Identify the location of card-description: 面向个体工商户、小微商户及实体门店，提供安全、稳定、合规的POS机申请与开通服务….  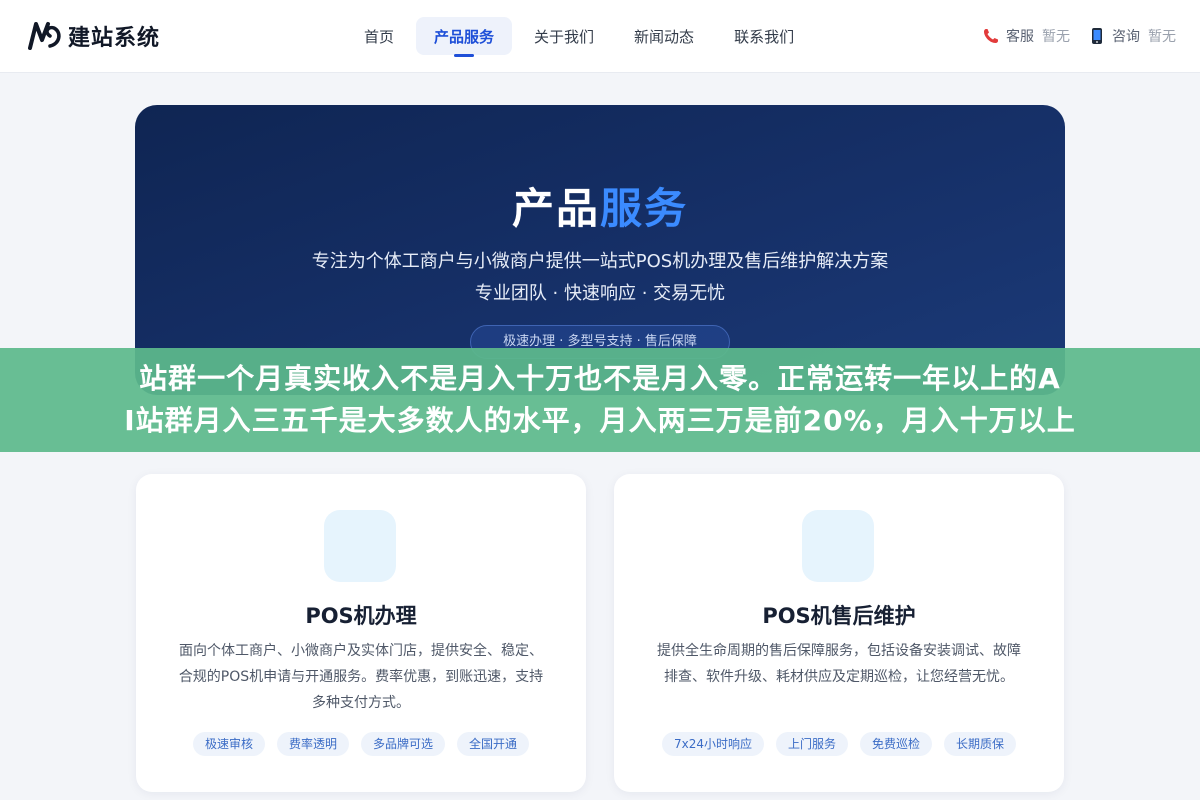
(361, 677).